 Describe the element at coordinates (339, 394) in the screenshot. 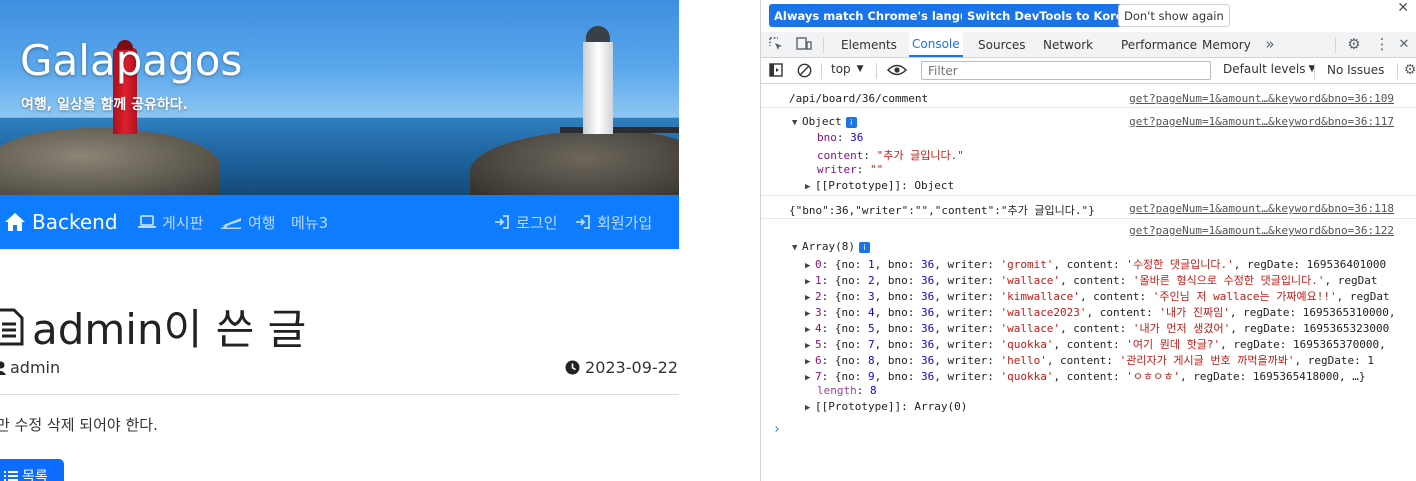

I see `divider` at that location.